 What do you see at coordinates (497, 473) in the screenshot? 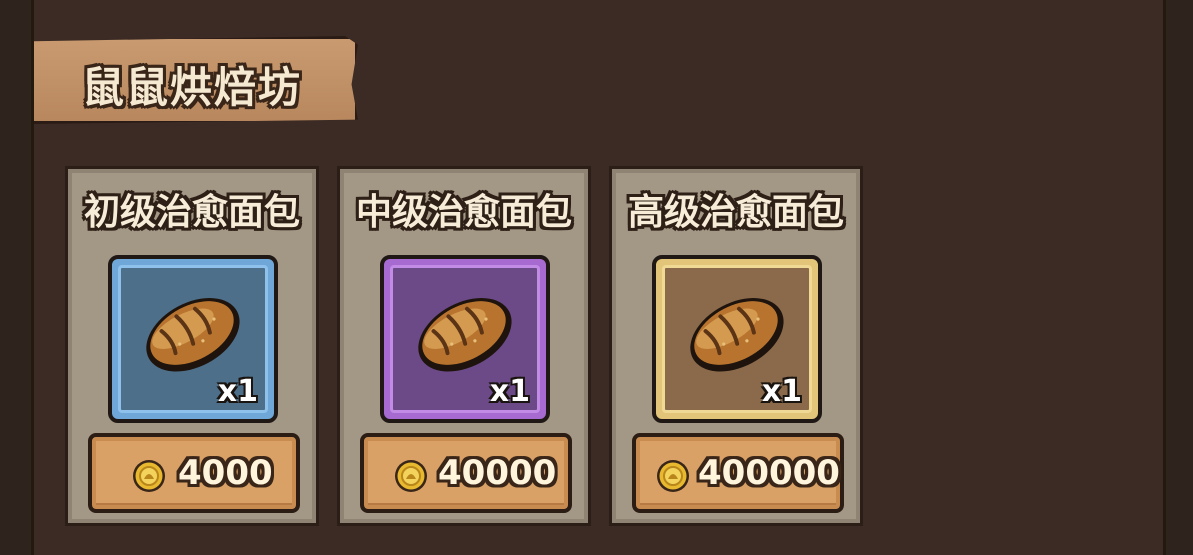
I see `item-price: 40000` at bounding box center [497, 473].